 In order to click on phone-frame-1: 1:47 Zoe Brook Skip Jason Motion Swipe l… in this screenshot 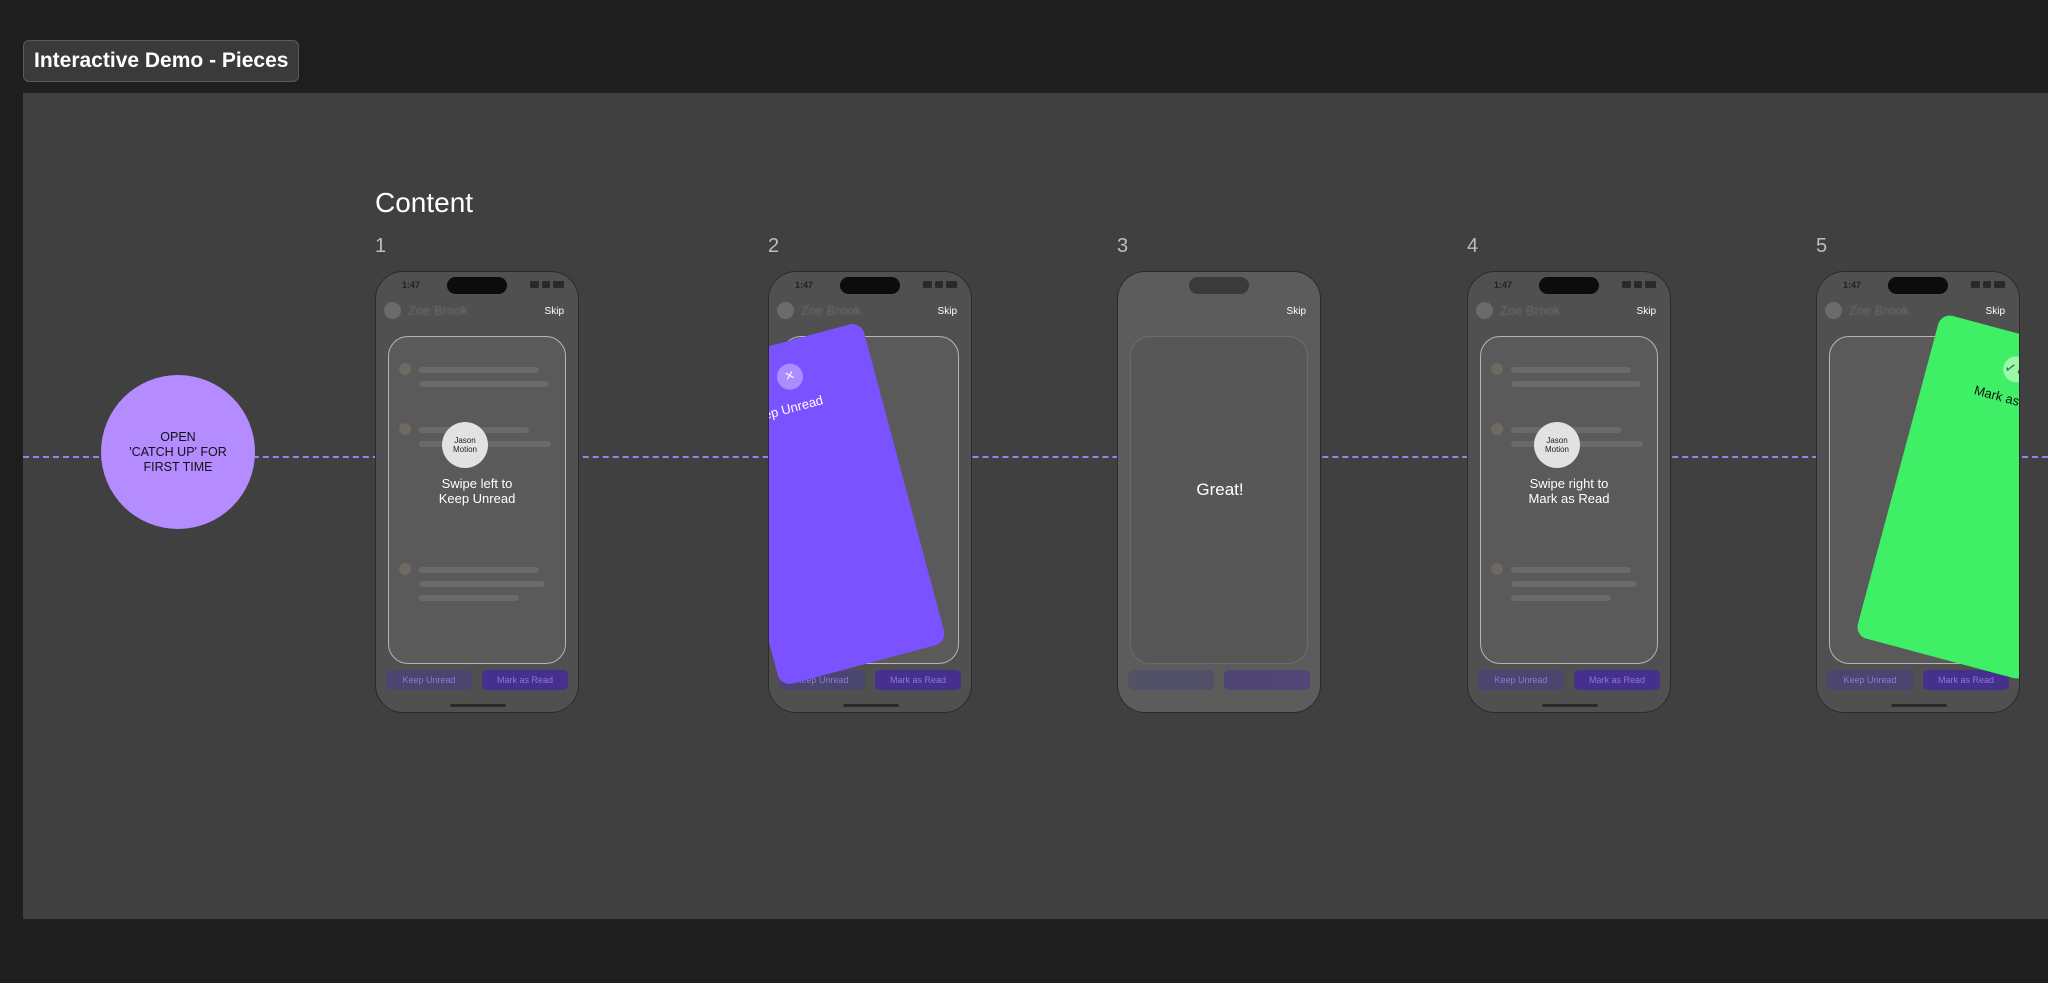, I will do `click(477, 492)`.